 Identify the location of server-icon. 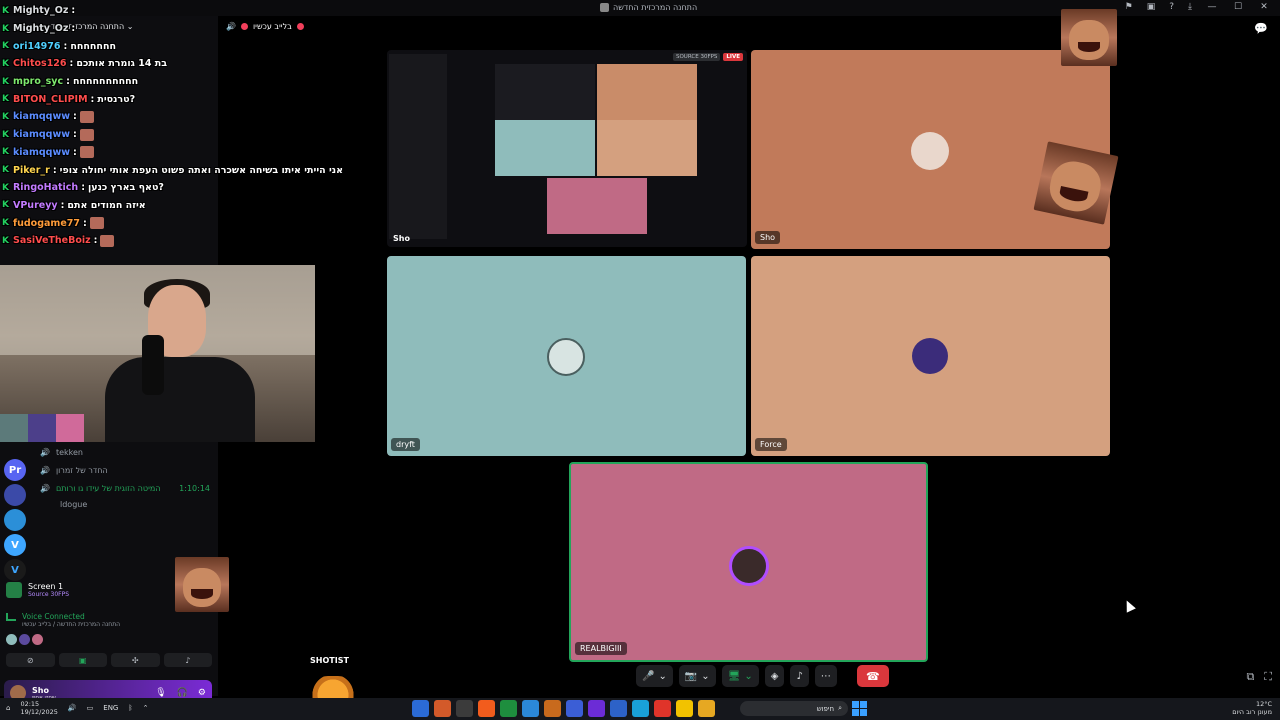
(604, 7).